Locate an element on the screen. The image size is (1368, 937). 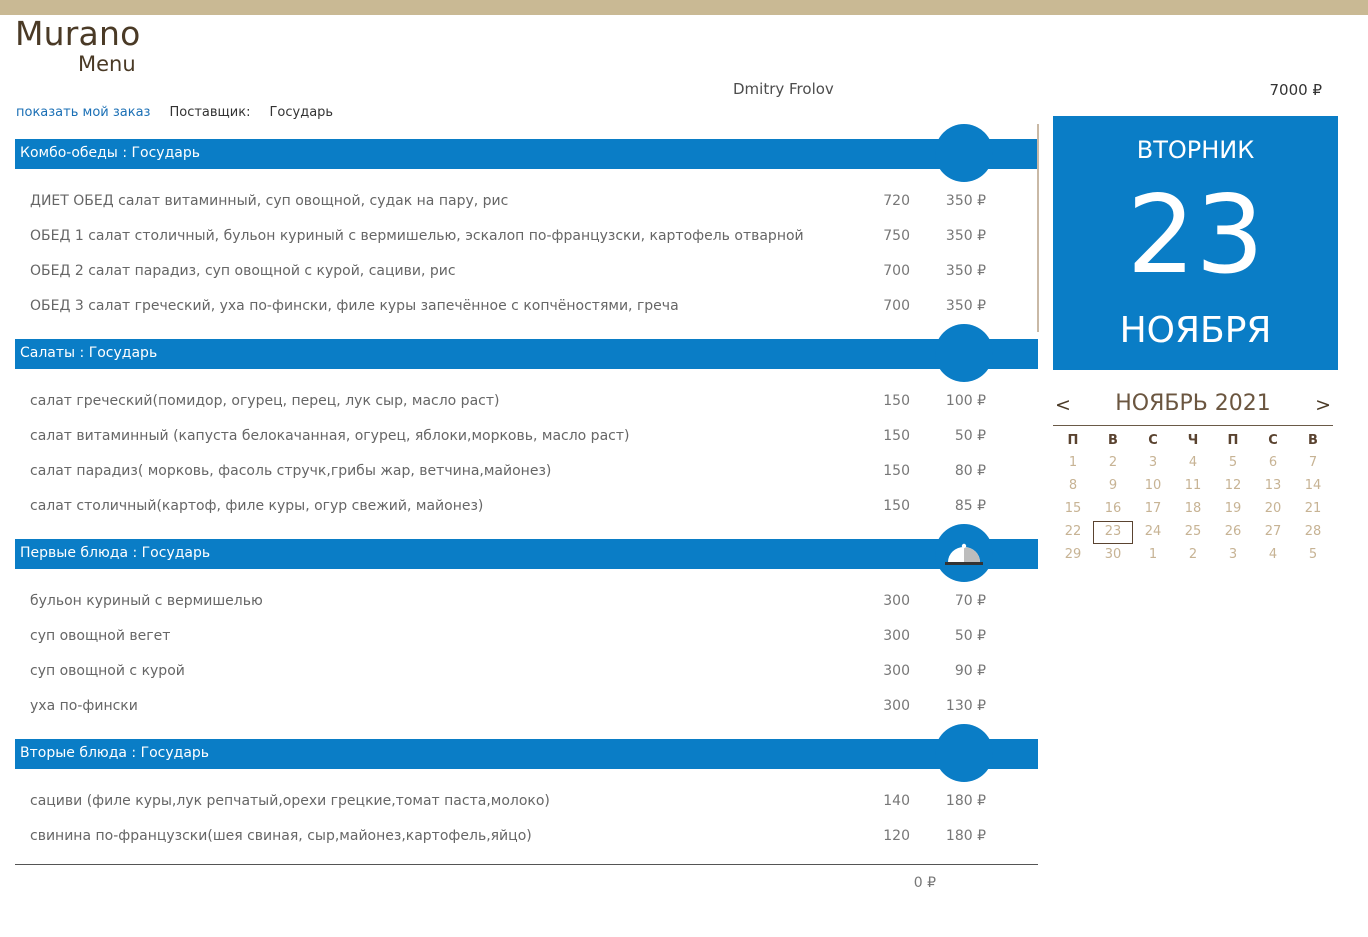
date-day: 23 is located at coordinates (1195, 235).